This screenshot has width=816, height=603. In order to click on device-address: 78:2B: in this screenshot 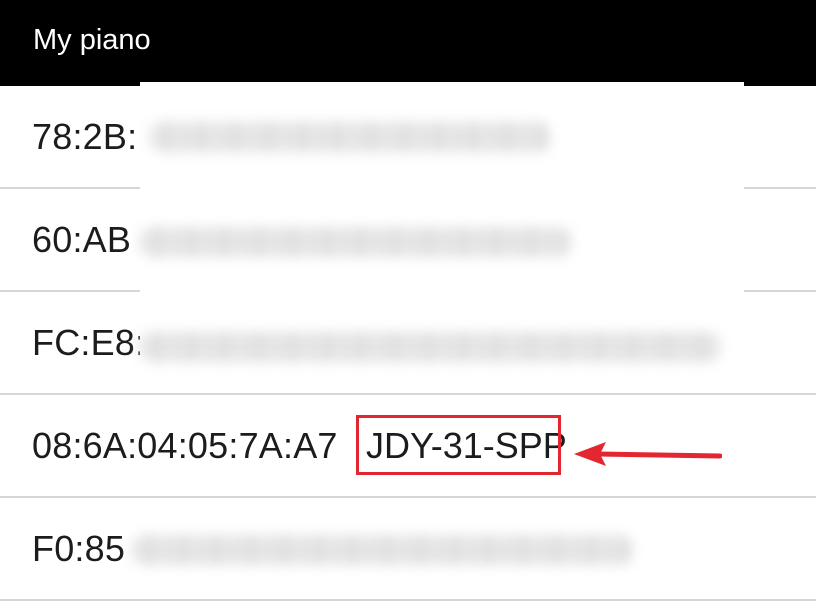, I will do `click(85, 136)`.